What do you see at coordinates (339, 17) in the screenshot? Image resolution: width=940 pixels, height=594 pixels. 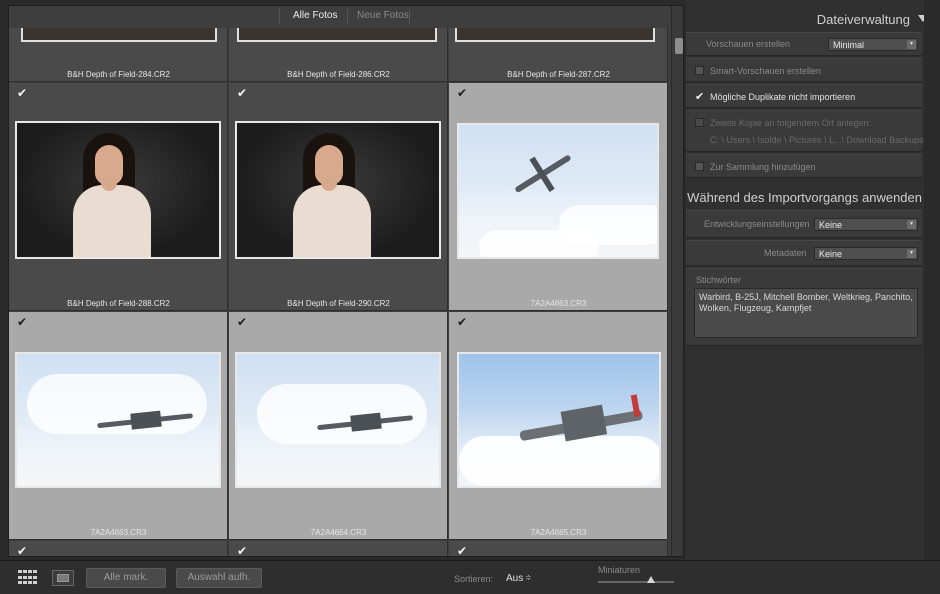 I see `source-tabs: Alle Fotos Neue Fotos` at bounding box center [339, 17].